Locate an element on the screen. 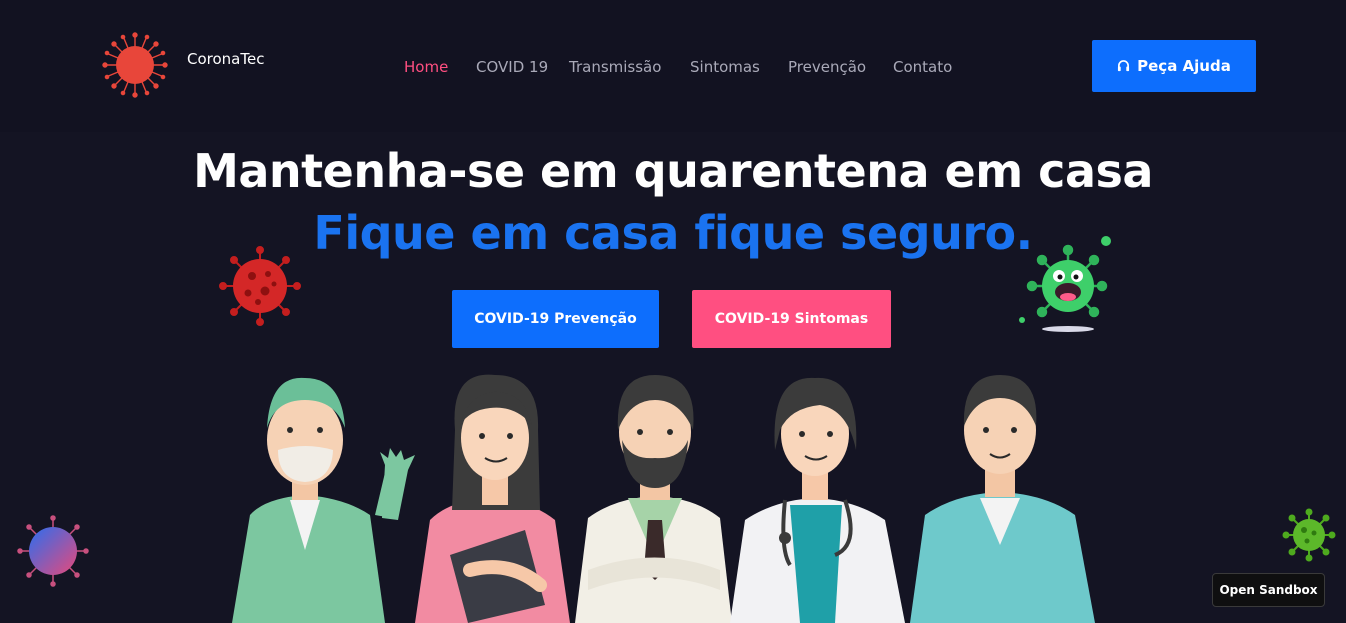 The width and height of the screenshot is (1346, 623). covid-sintomas-button: COVID-19 Sintomas is located at coordinates (791, 319).